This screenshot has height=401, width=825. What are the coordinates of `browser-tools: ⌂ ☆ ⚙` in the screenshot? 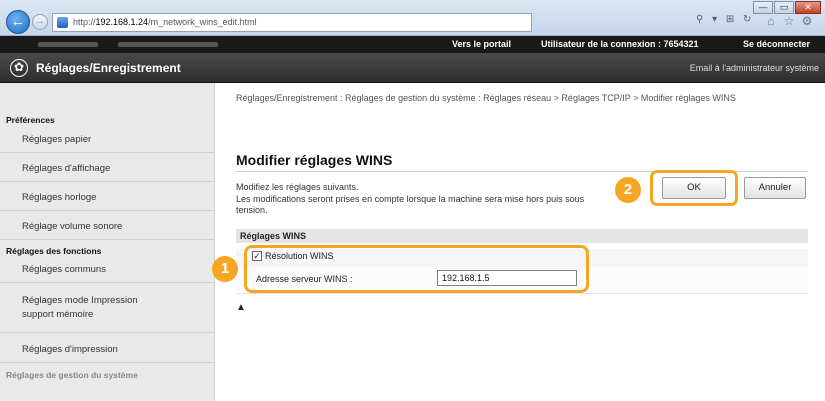 It's located at (789, 21).